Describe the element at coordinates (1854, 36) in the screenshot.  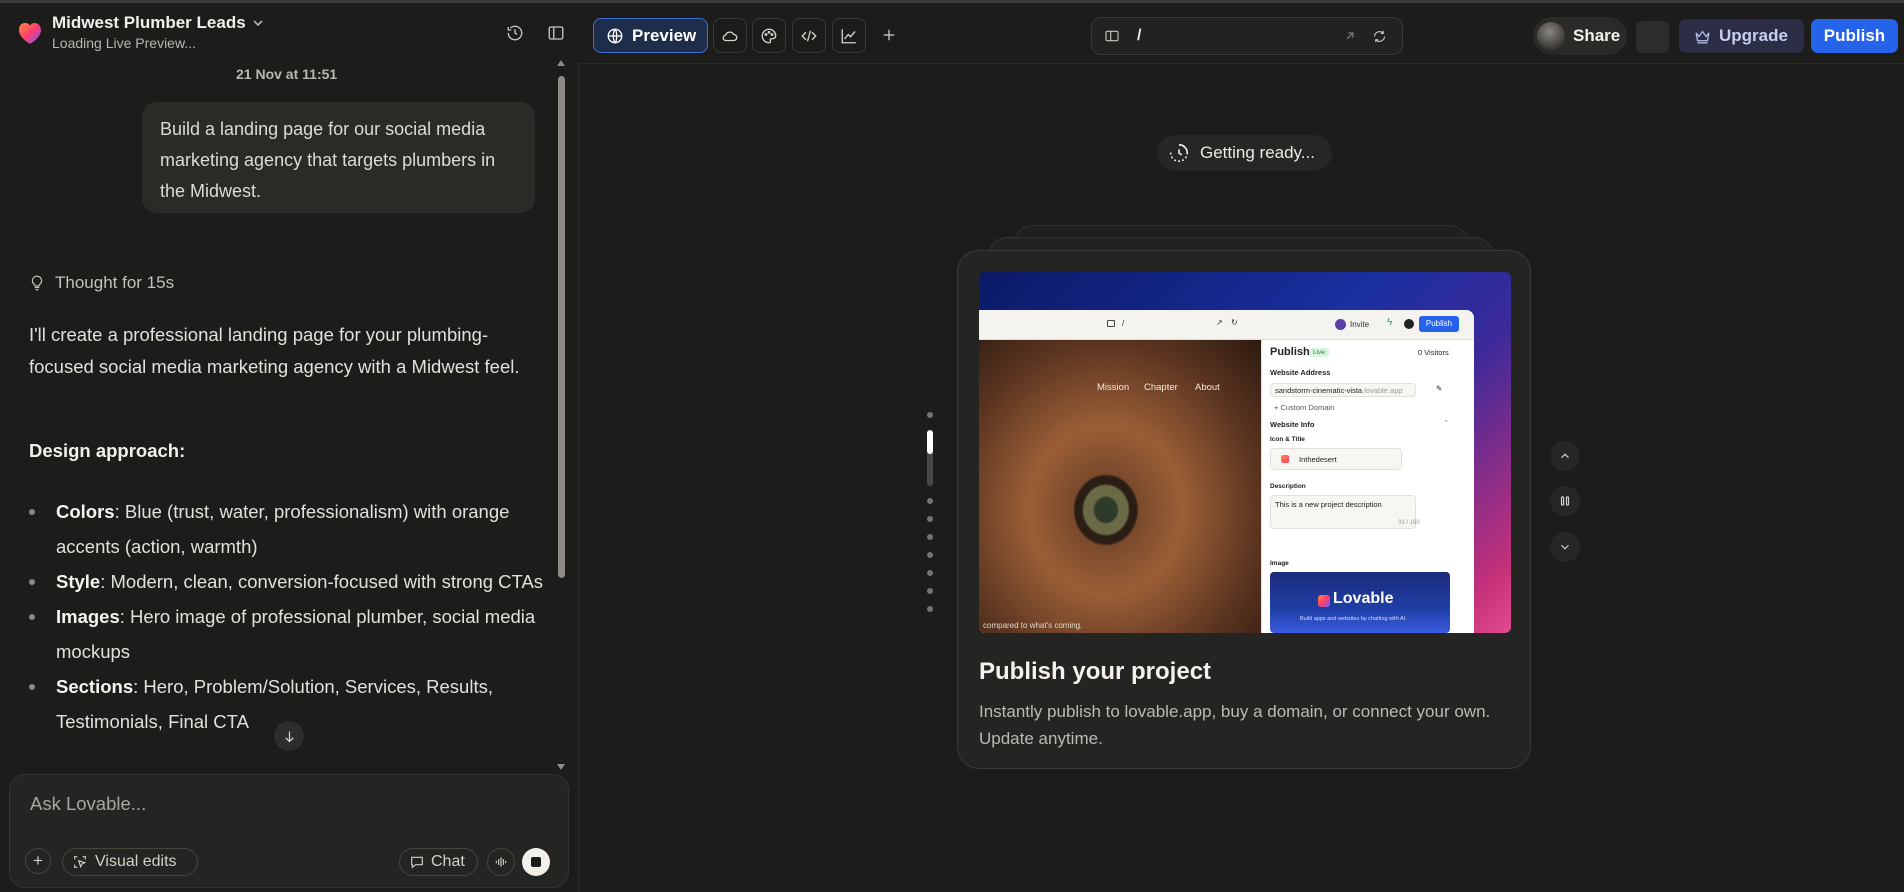
I see `publish-button: Publish` at that location.